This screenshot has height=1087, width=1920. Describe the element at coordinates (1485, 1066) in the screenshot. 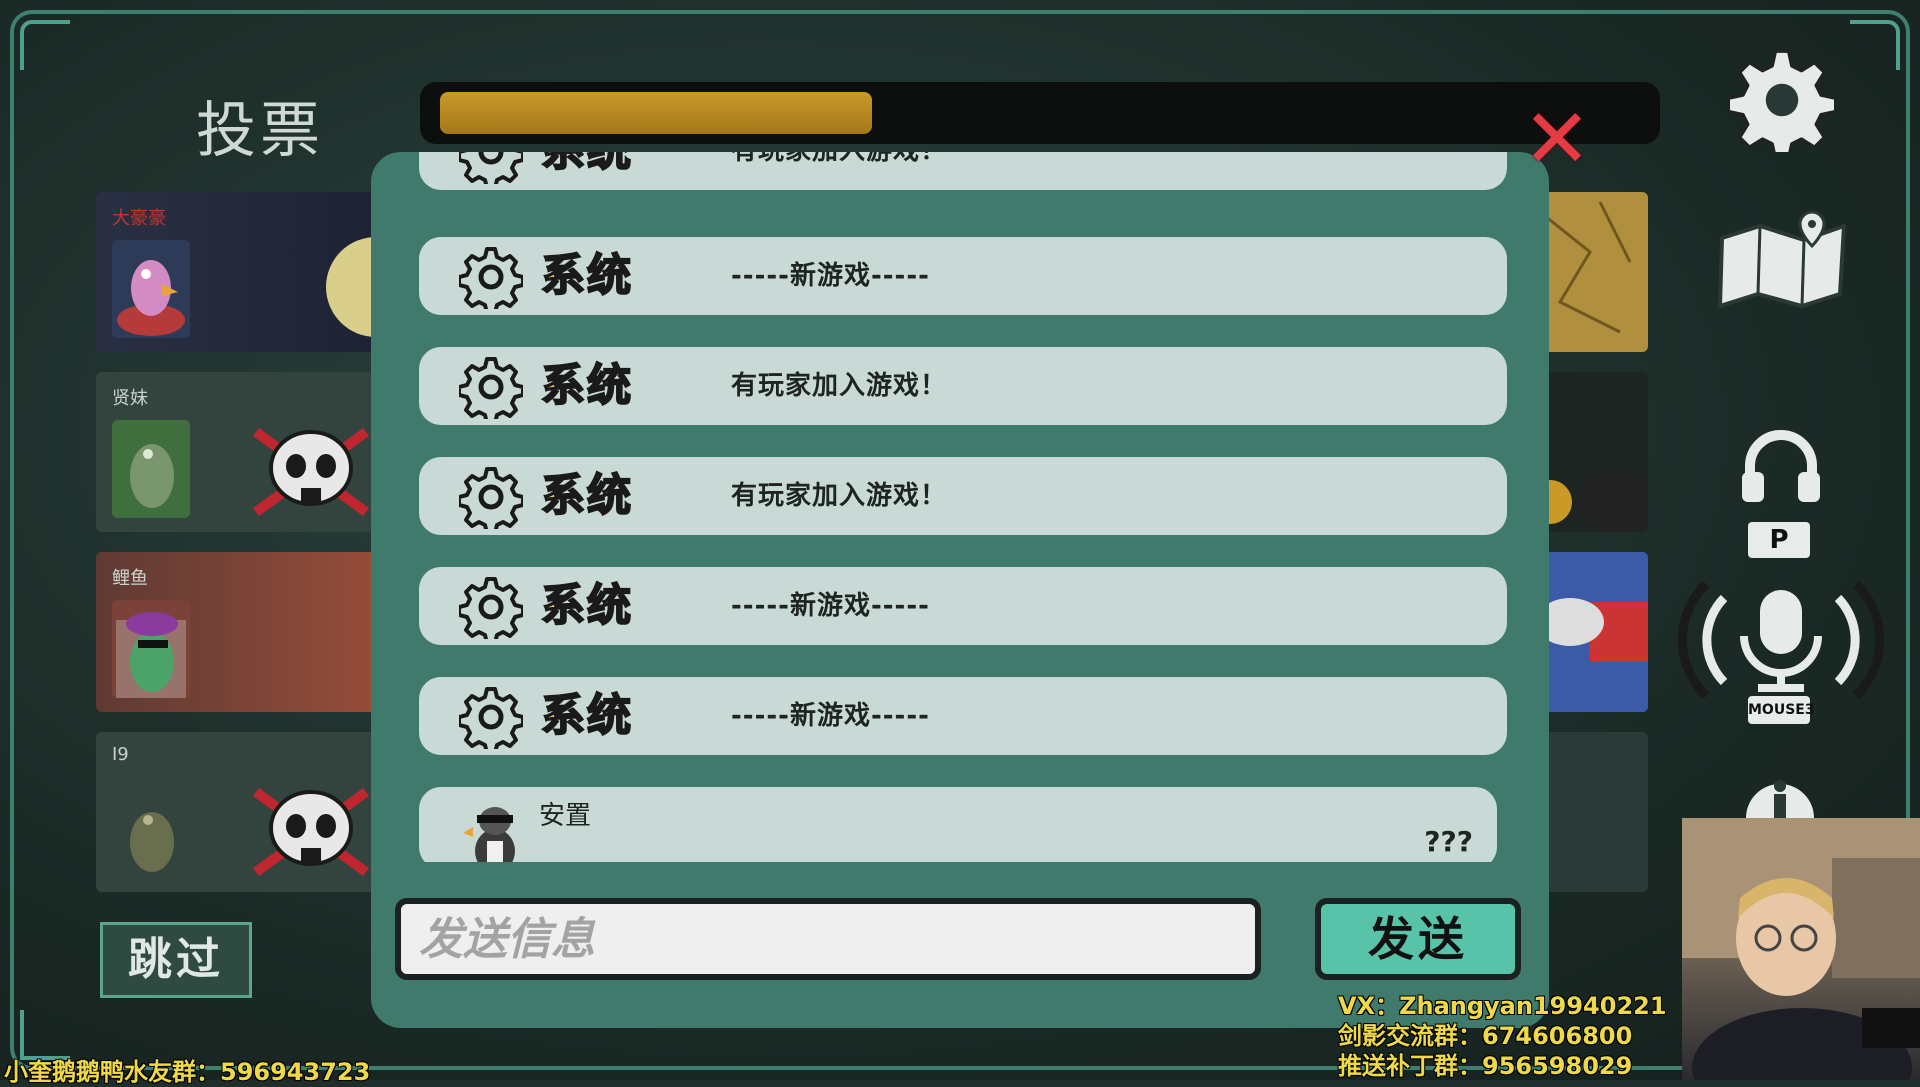

I see `overlay-group-2: 推送补丁群：956598029` at that location.